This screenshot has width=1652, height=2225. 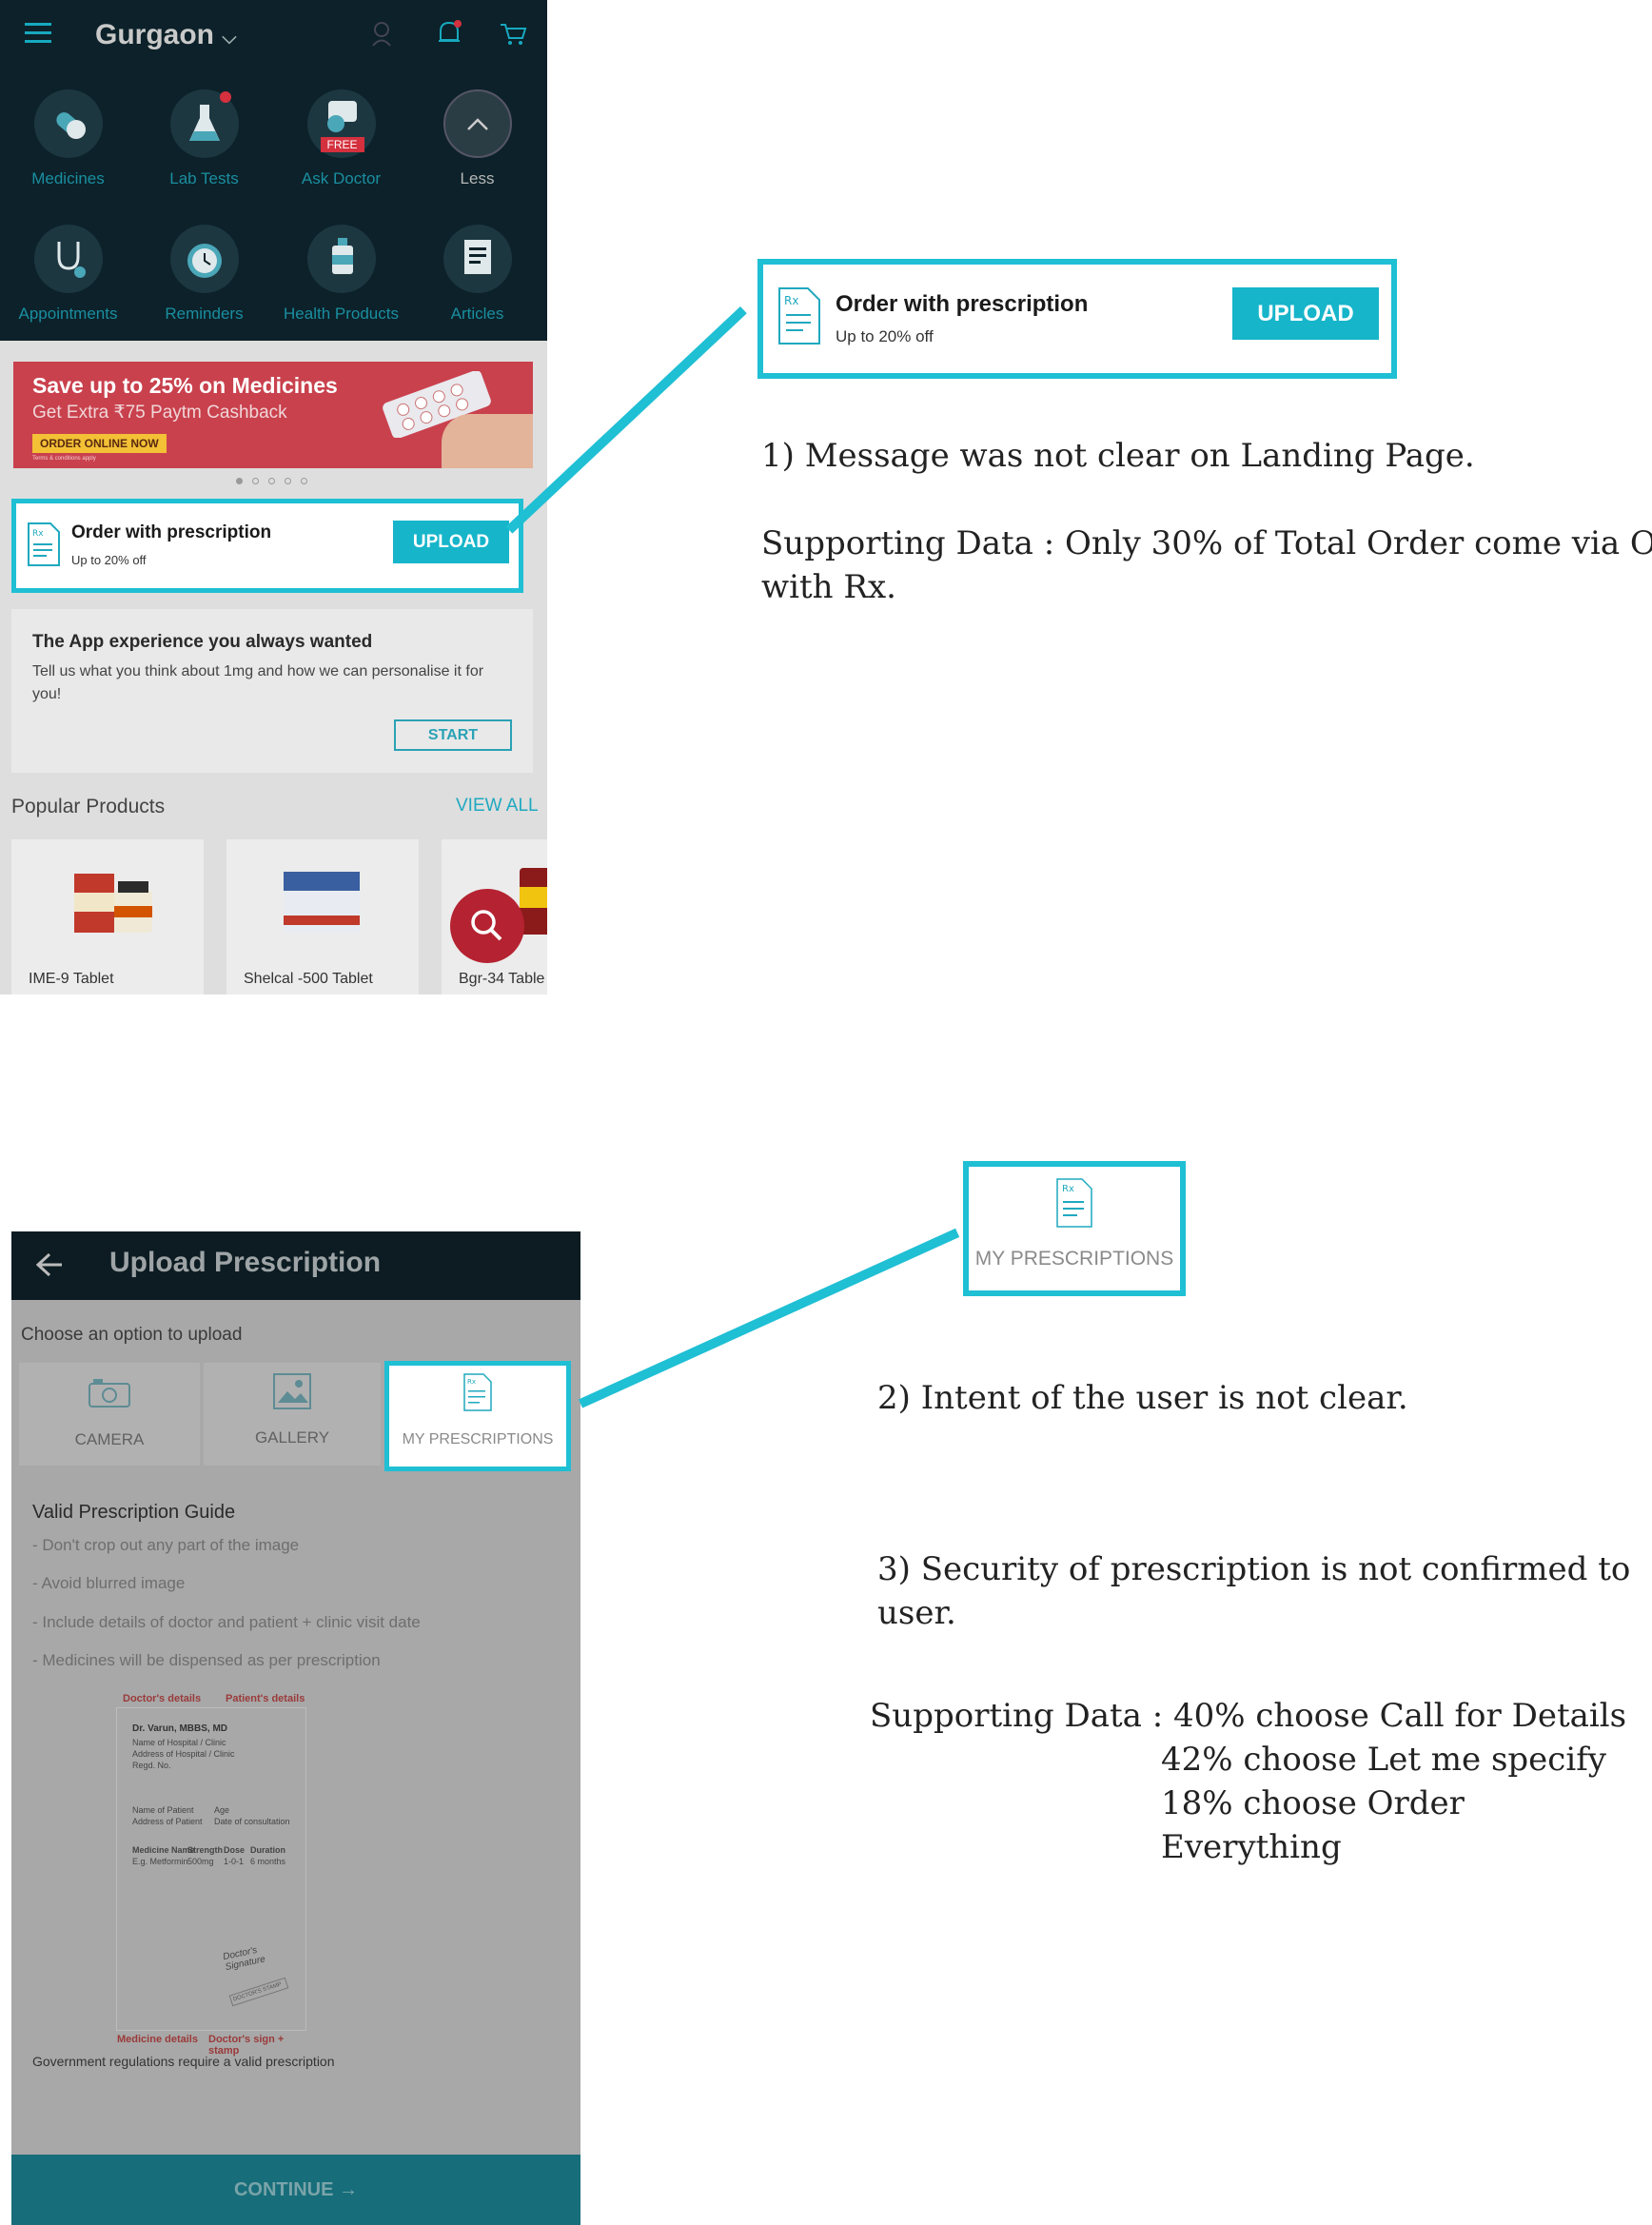 I want to click on notification-bell-icon, so click(x=449, y=35).